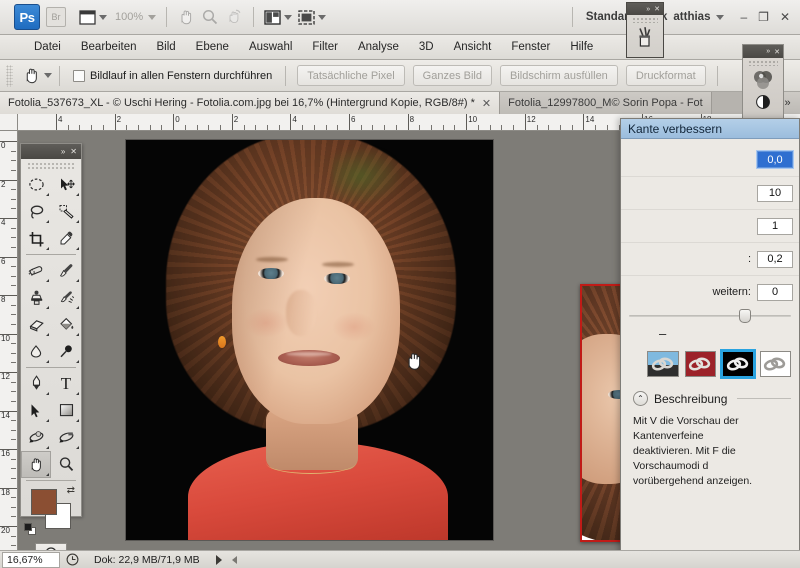 The image size is (800, 568). What do you see at coordinates (763, 80) in the screenshot?
I see `color-panel-button` at bounding box center [763, 80].